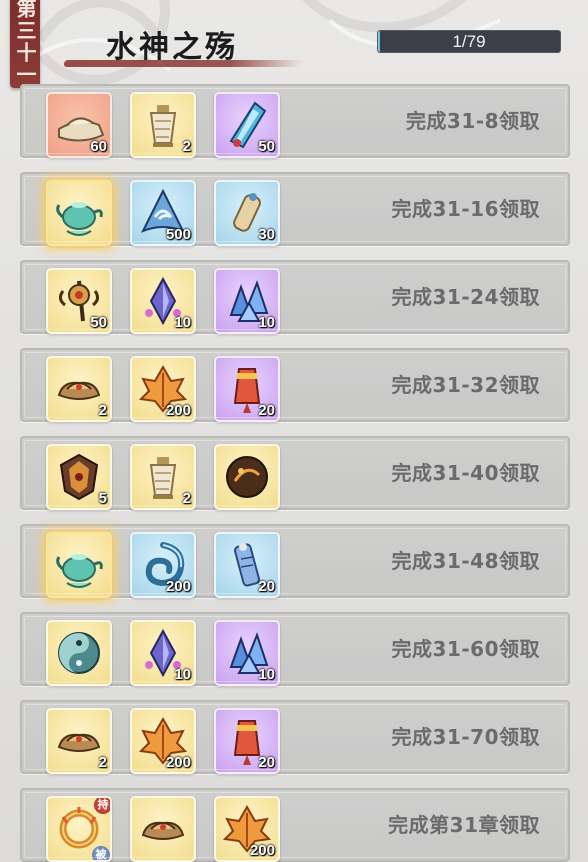  I want to click on yin-yang-token-icon, so click(79, 653).